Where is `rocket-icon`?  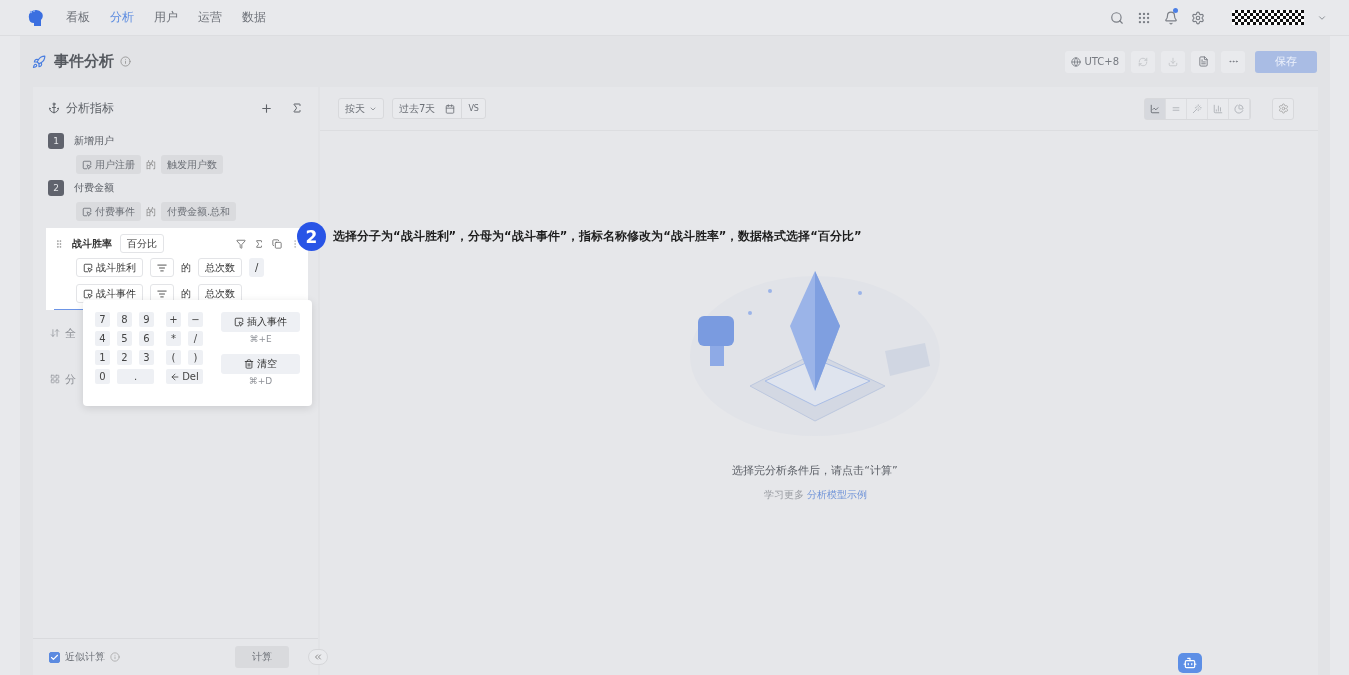
rocket-icon is located at coordinates (39, 61).